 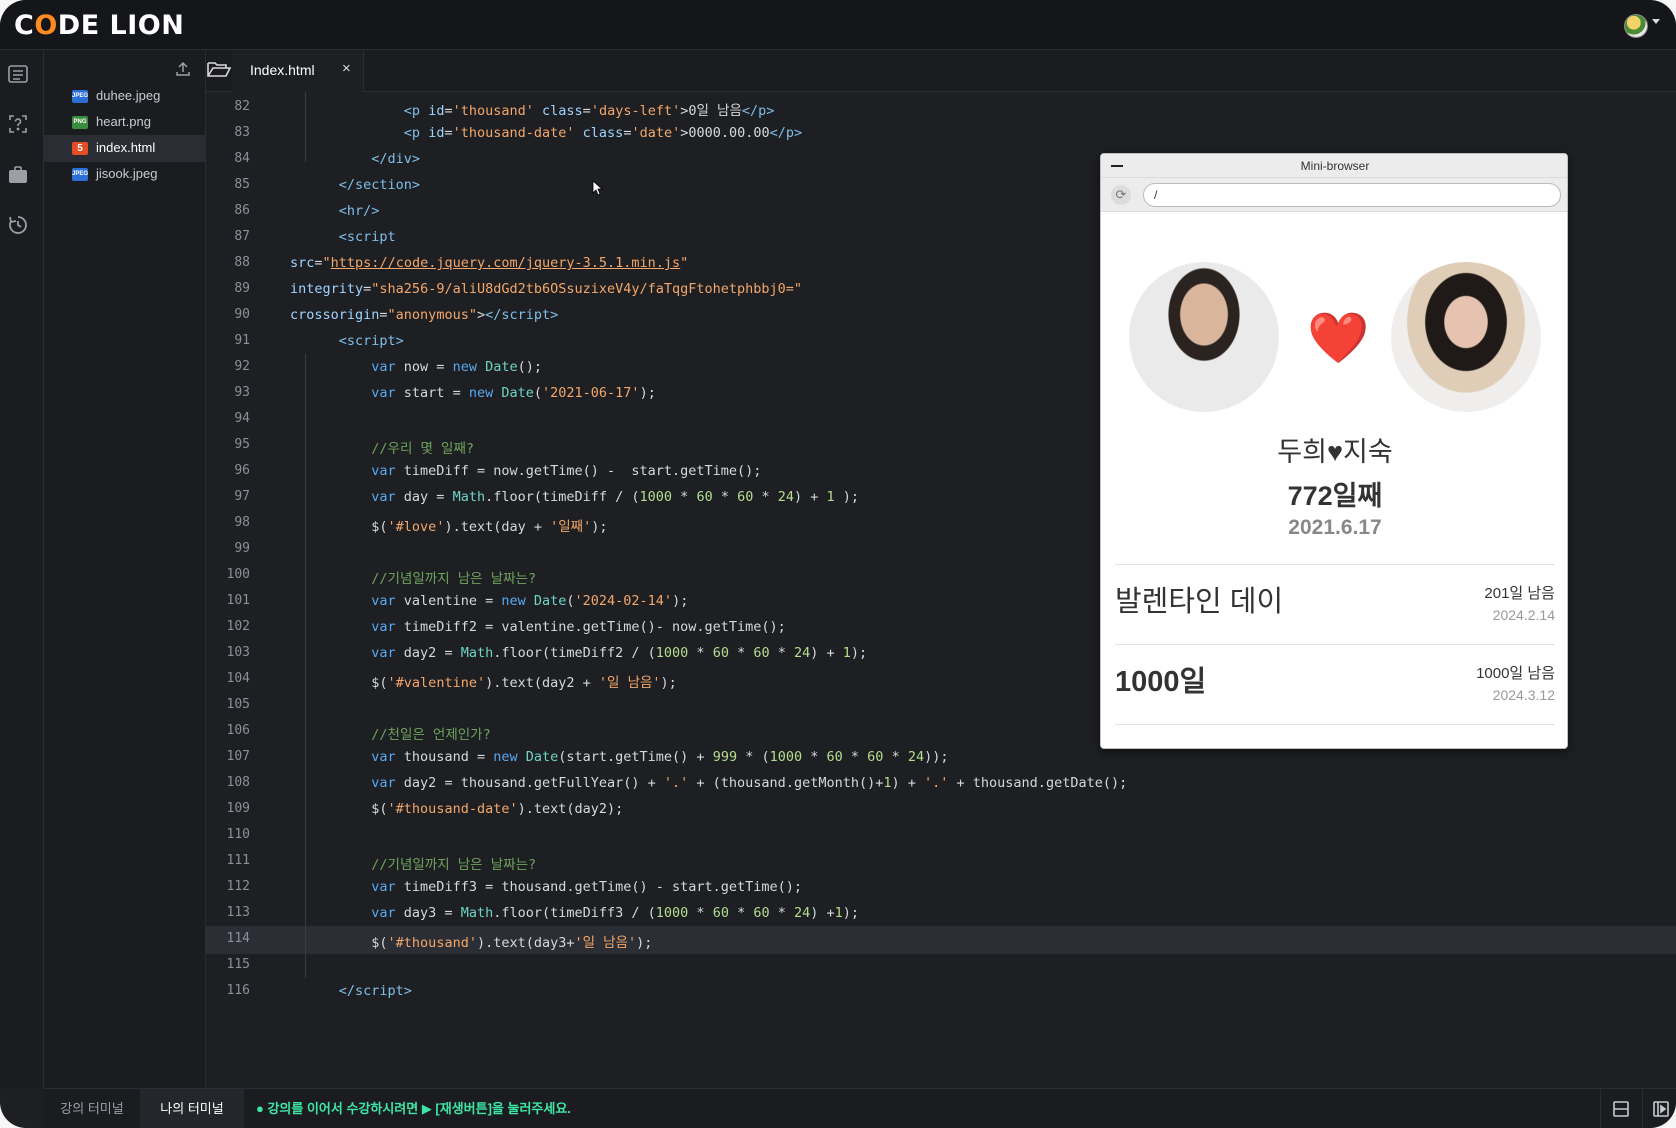 What do you see at coordinates (941, 862) in the screenshot?
I see `code-line: 111 //기념일까지 남은 날짜는?` at bounding box center [941, 862].